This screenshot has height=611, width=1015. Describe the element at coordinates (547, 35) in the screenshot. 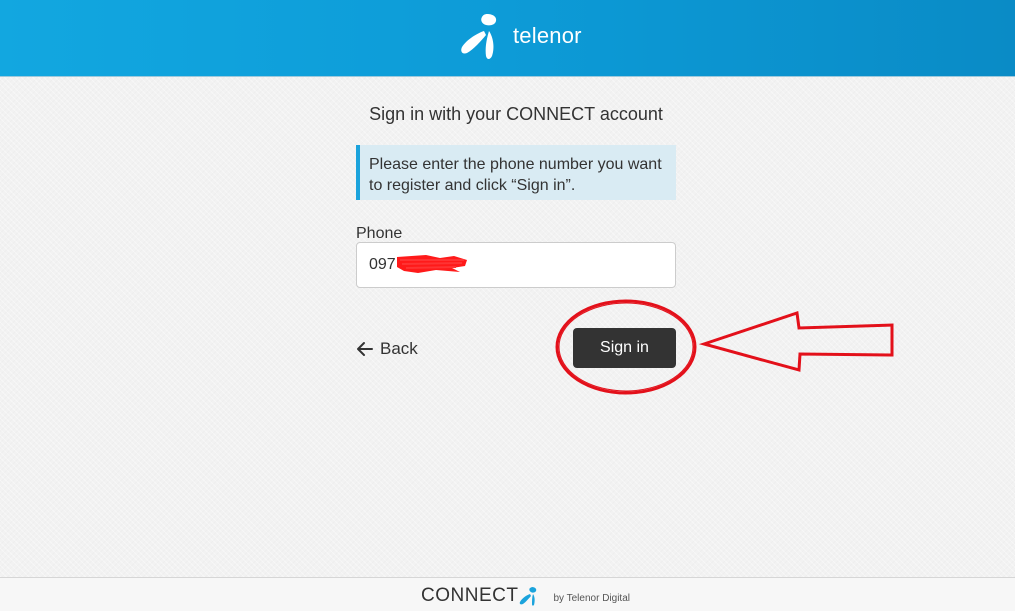

I see `brand-name: telenor` at that location.